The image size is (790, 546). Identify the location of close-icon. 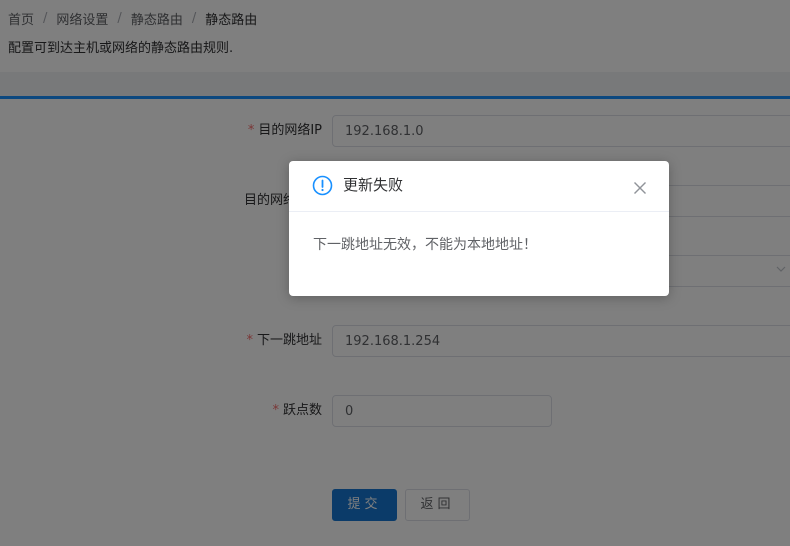
(640, 188).